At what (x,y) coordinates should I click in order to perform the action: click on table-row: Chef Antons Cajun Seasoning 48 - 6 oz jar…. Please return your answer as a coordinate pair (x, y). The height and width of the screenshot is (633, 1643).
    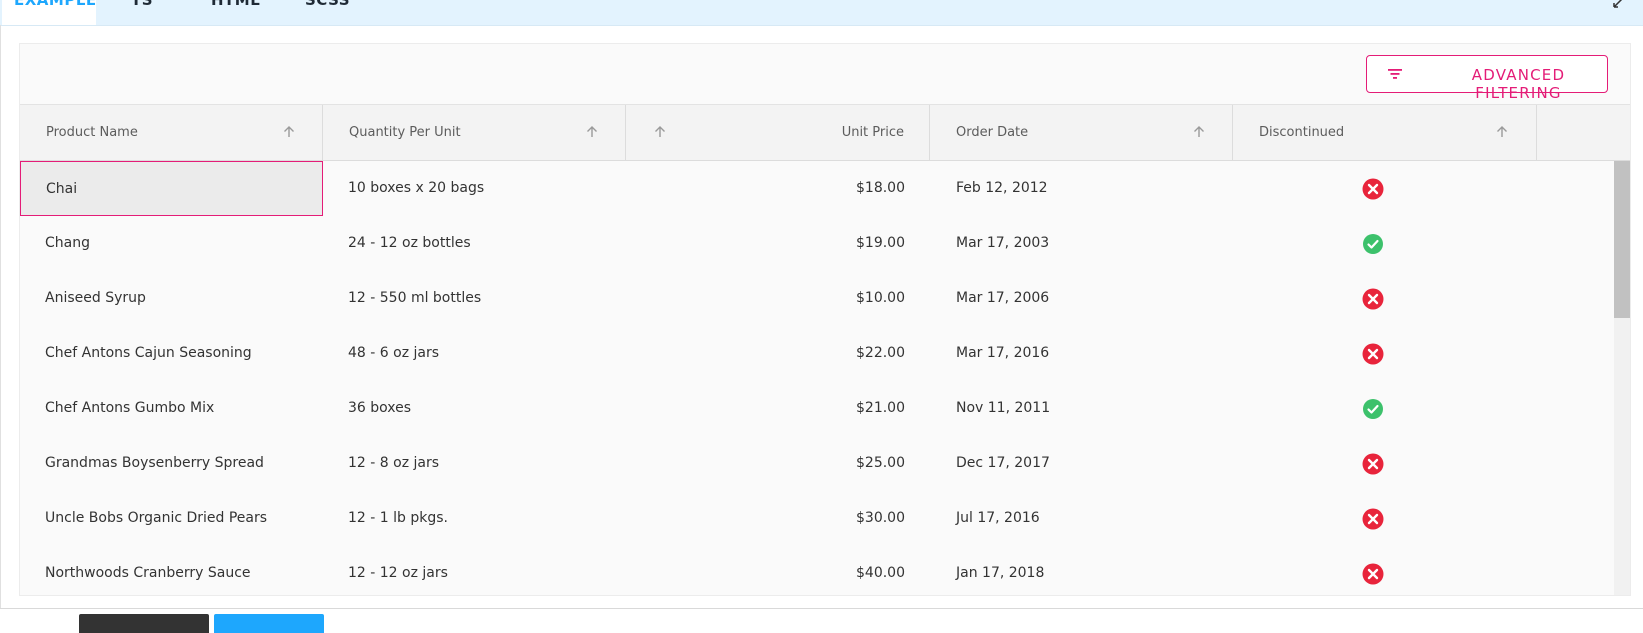
    Looking at the image, I should click on (825, 354).